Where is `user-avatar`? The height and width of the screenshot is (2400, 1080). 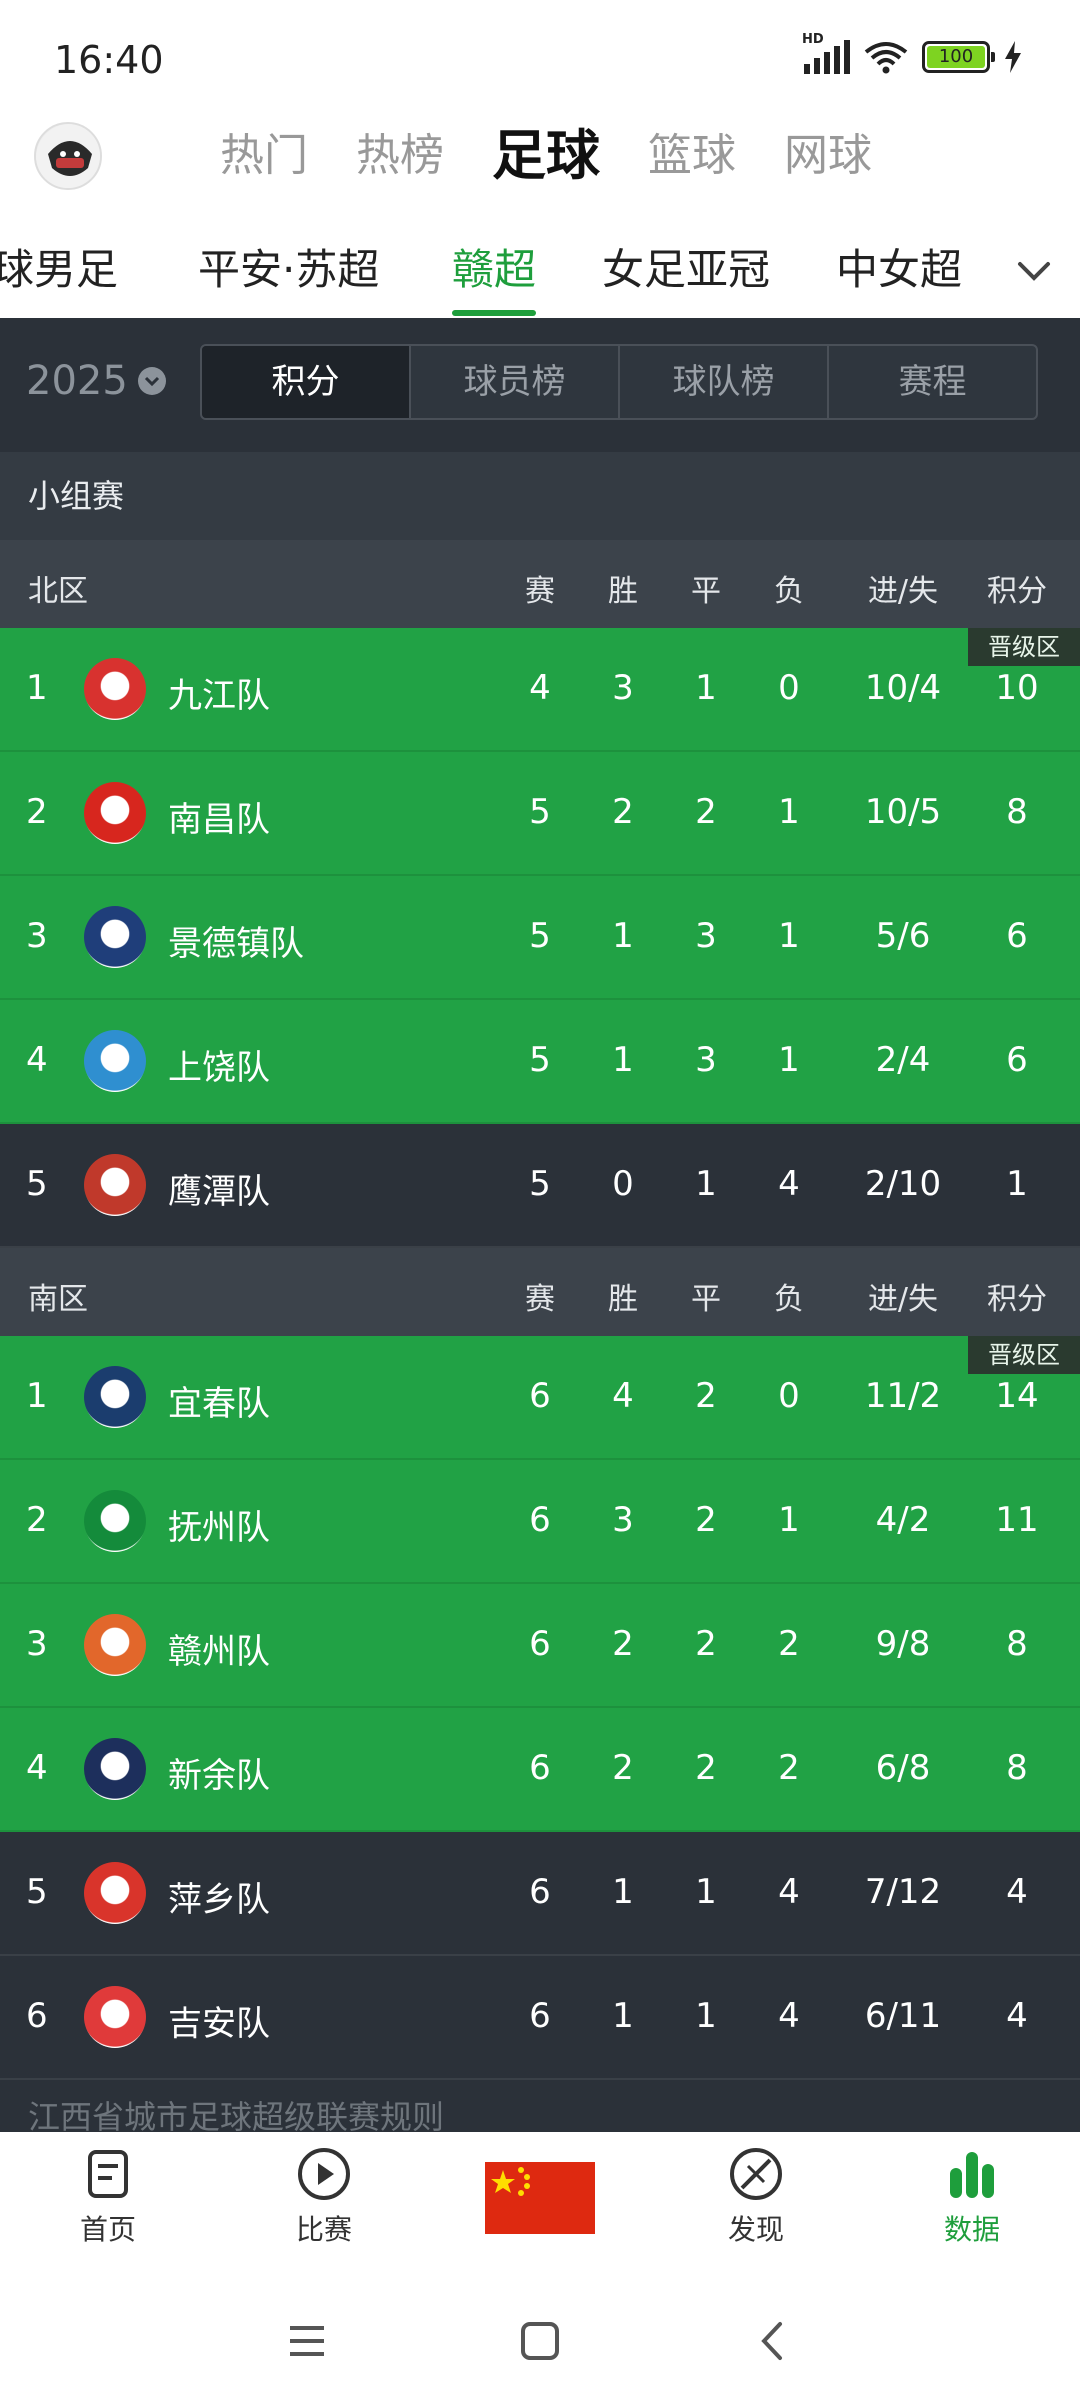 user-avatar is located at coordinates (68, 156).